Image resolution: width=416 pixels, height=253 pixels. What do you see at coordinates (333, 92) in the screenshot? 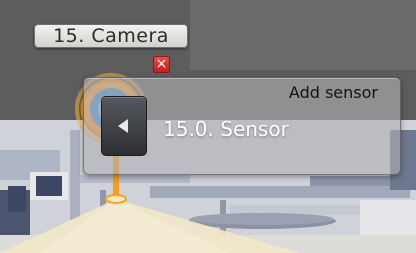
I see `add-sensor-title: Add sensor` at bounding box center [333, 92].